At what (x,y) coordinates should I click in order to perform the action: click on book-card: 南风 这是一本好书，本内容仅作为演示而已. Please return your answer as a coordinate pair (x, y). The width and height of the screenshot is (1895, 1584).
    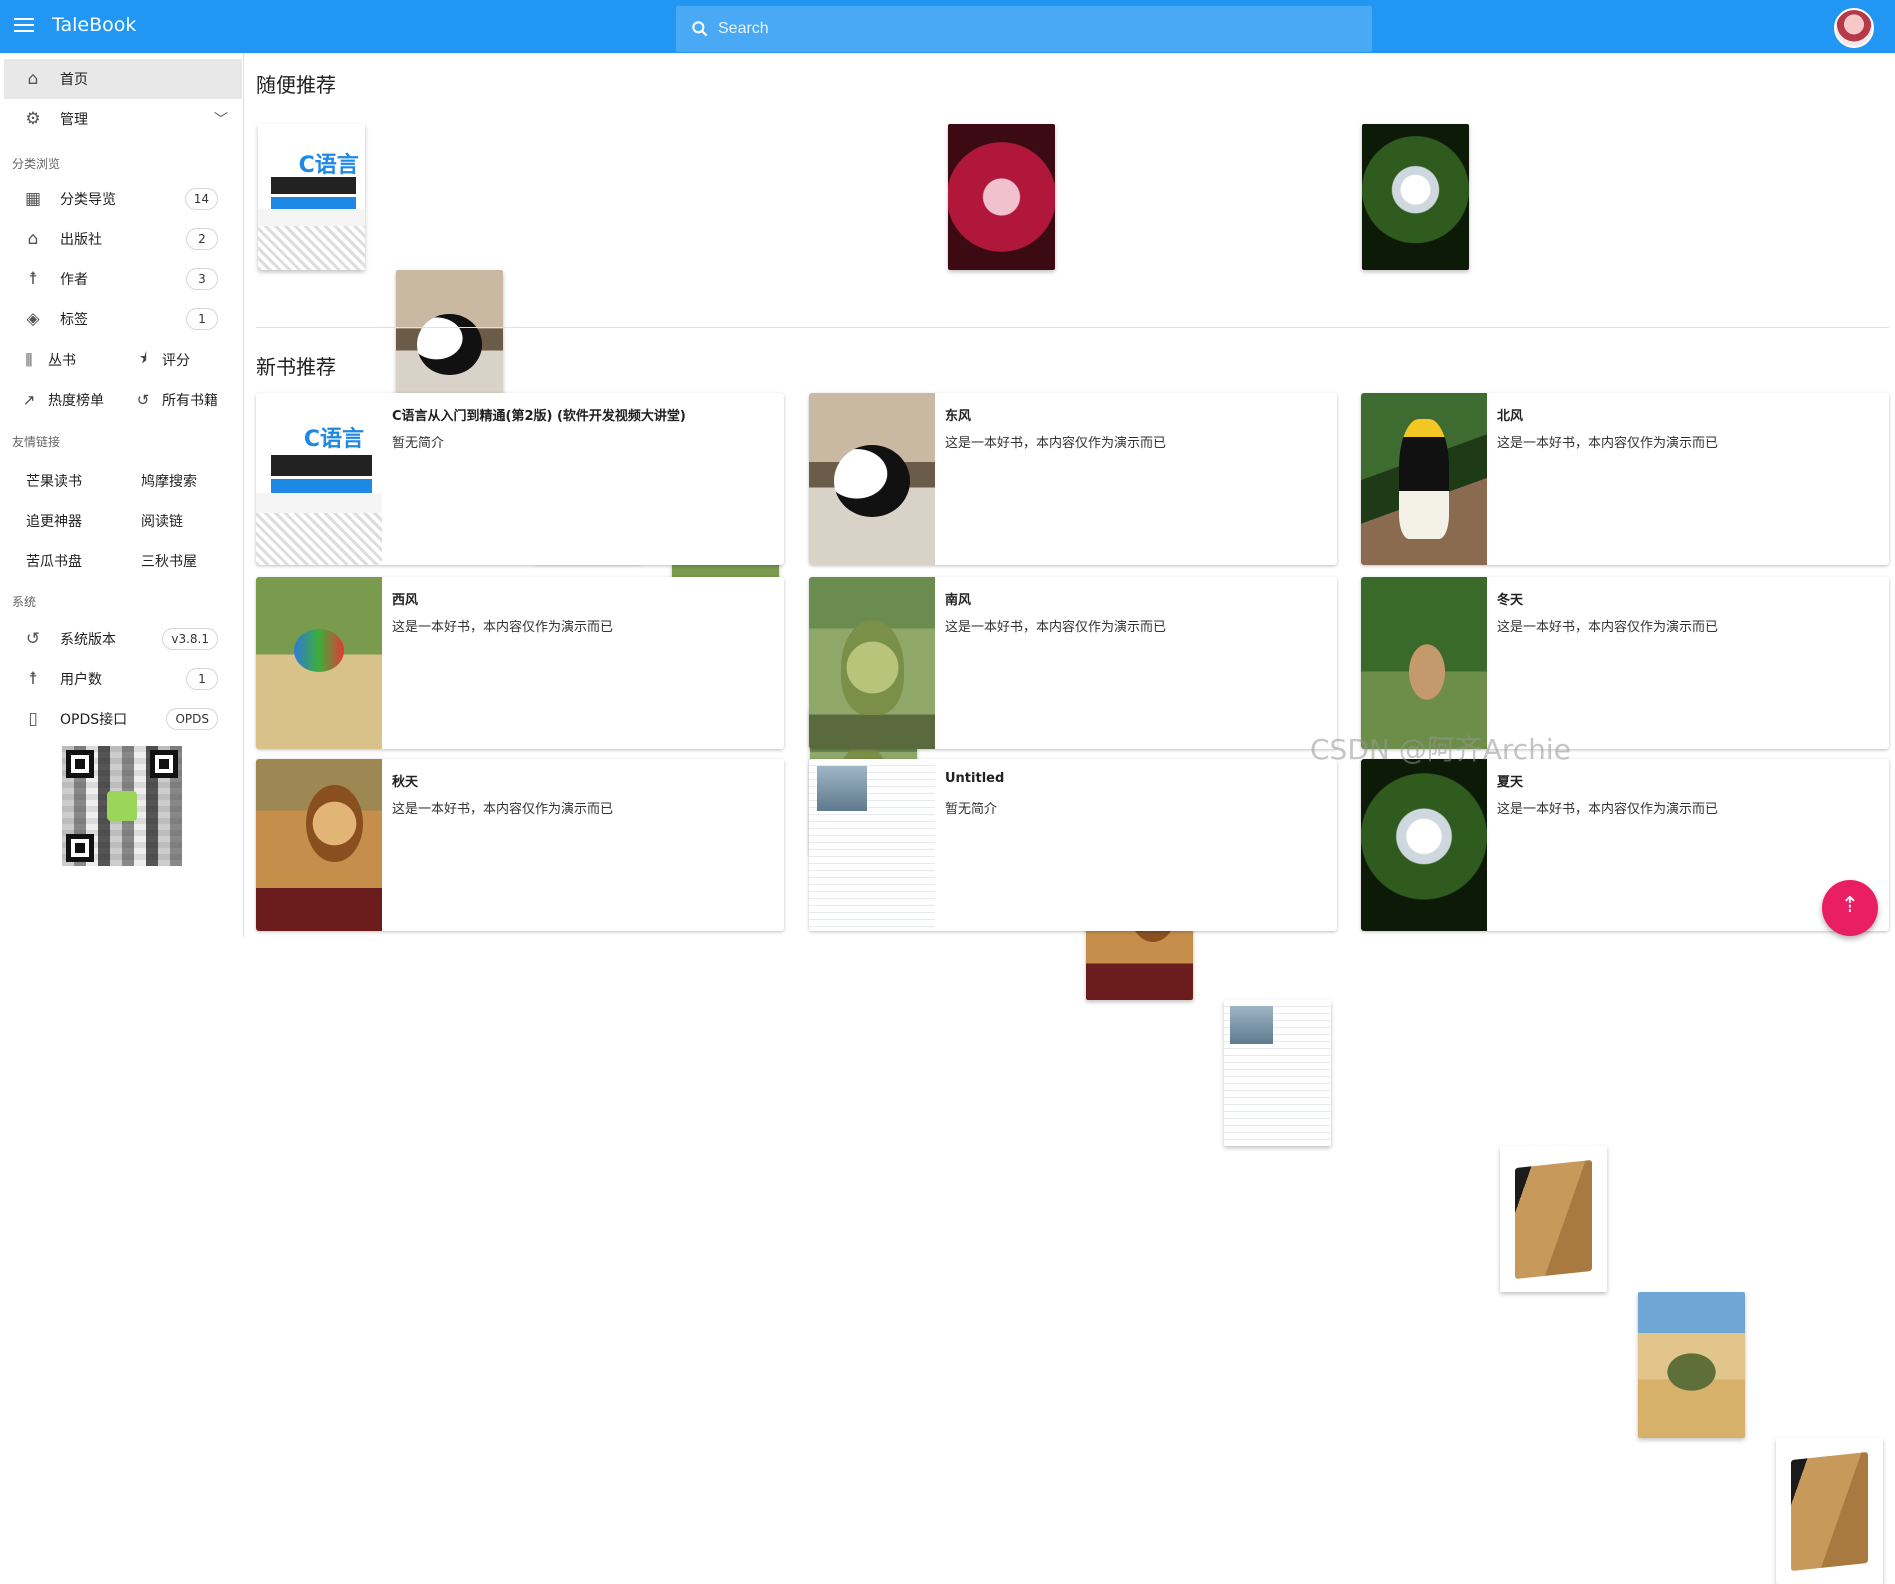
    Looking at the image, I should click on (1073, 663).